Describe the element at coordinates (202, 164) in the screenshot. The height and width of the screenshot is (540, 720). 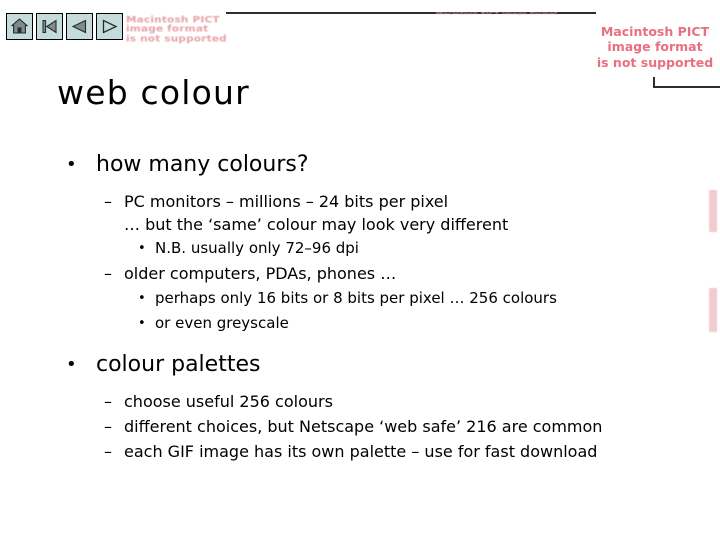
I see `bullet-text: how many colours?` at that location.